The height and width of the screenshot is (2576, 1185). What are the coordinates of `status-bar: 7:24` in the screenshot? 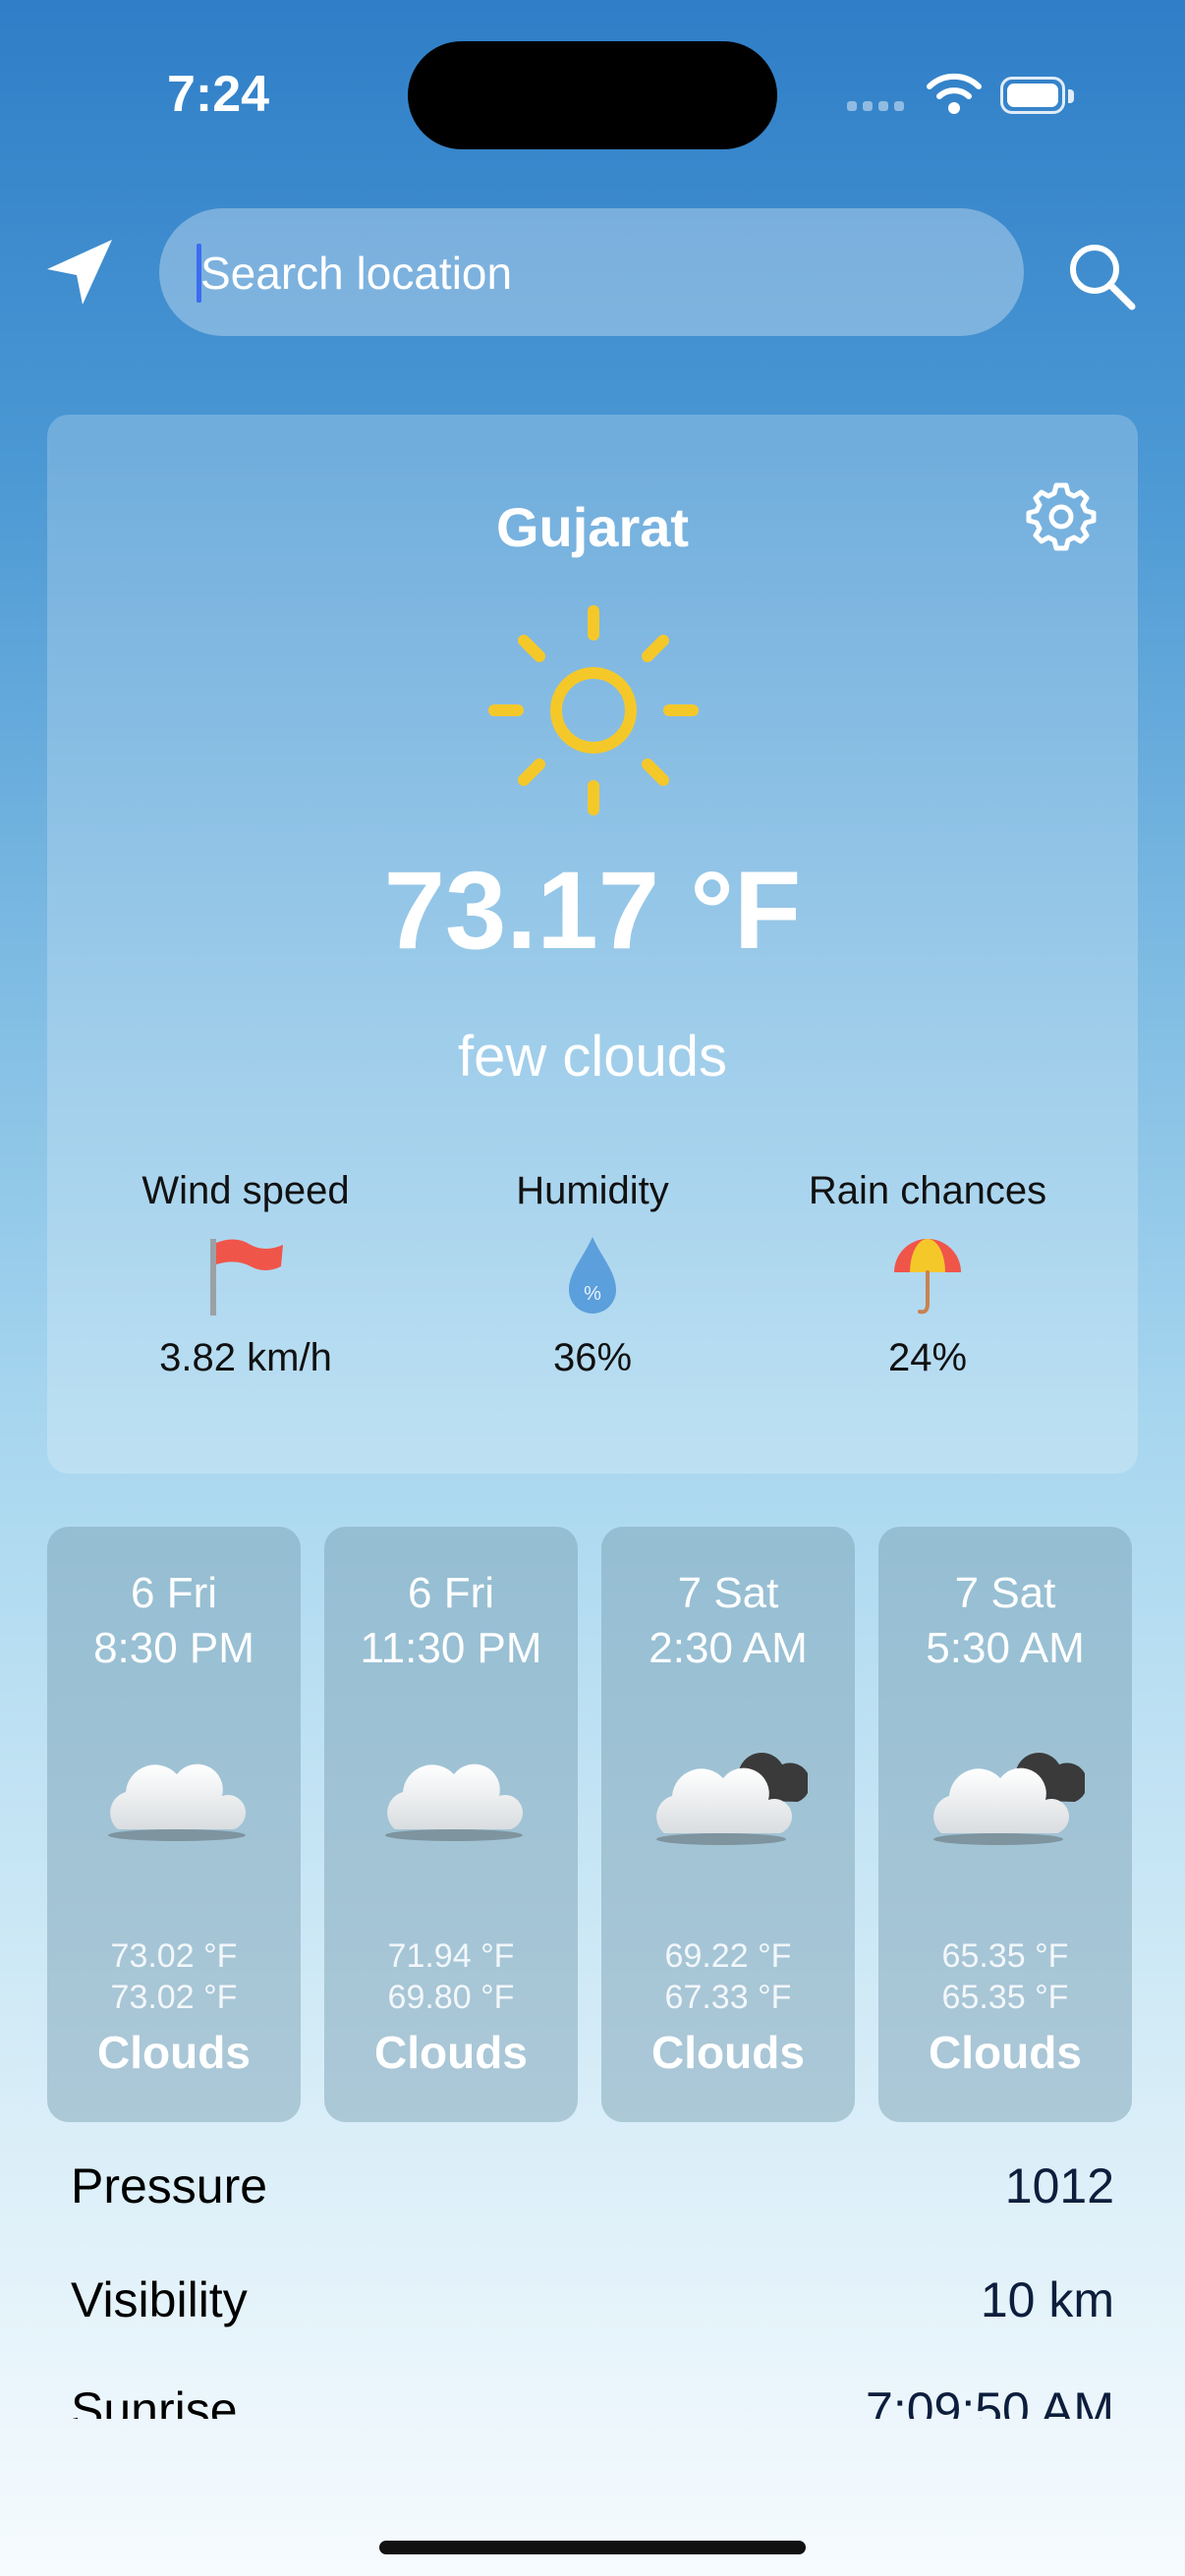 It's located at (592, 93).